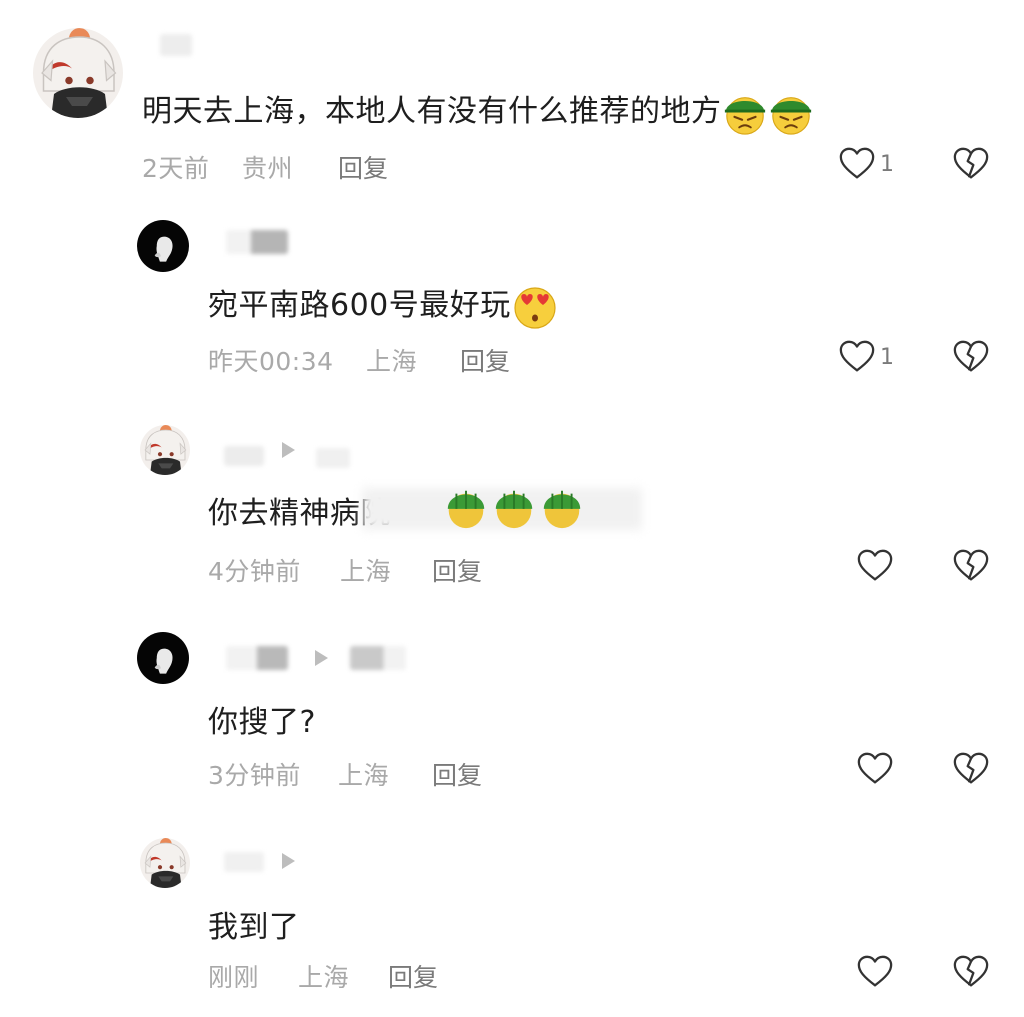 The image size is (1024, 1017). What do you see at coordinates (875, 972) in the screenshot?
I see `heart-outline-icon` at bounding box center [875, 972].